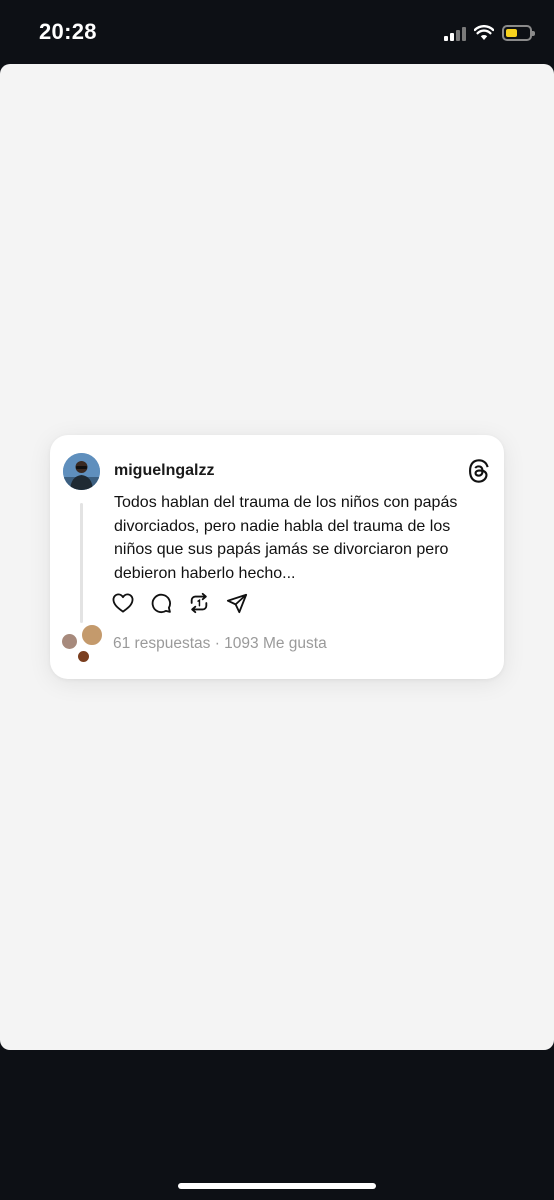 The image size is (554, 1200). Describe the element at coordinates (68, 31) in the screenshot. I see `status-time: 20:28` at that location.